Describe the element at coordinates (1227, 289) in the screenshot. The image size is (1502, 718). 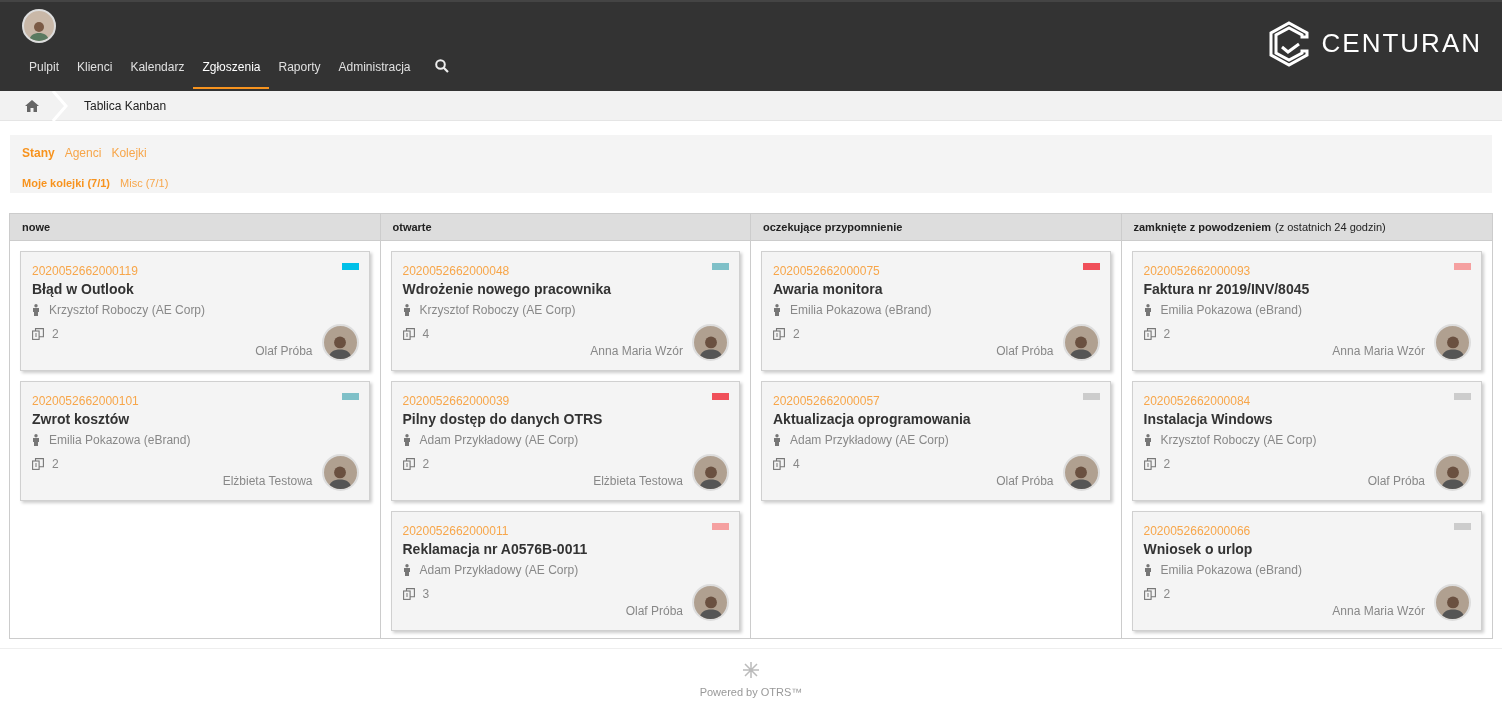
I see `ticket-title: Faktura nr 2019/INV/8045` at that location.